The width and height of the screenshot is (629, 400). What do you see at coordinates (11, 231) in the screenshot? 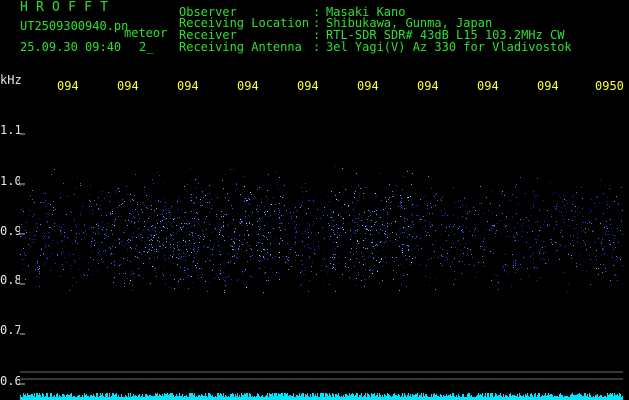
I see `y-tick-label: 0.9` at bounding box center [11, 231].